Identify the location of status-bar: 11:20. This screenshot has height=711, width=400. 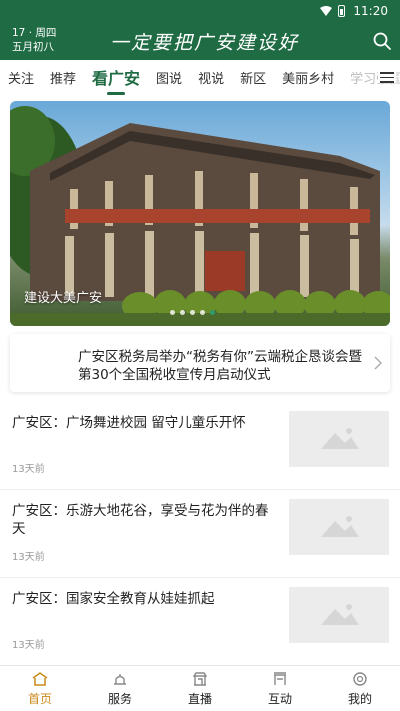
(200, 11).